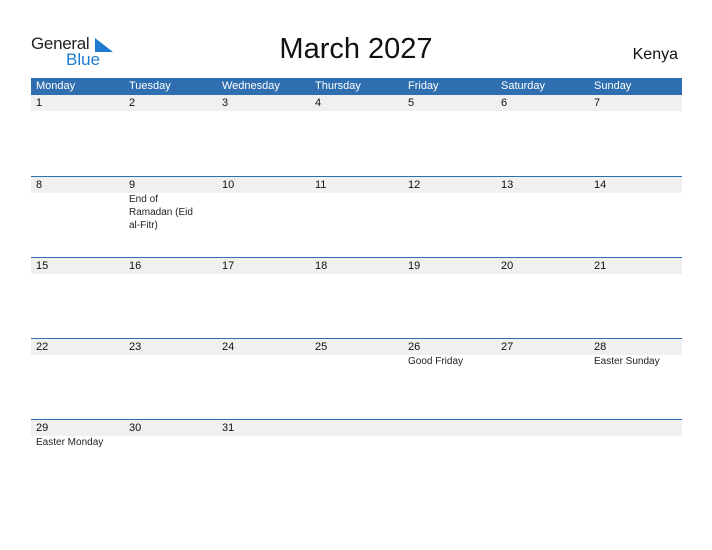  I want to click on day-number: 24, so click(228, 347).